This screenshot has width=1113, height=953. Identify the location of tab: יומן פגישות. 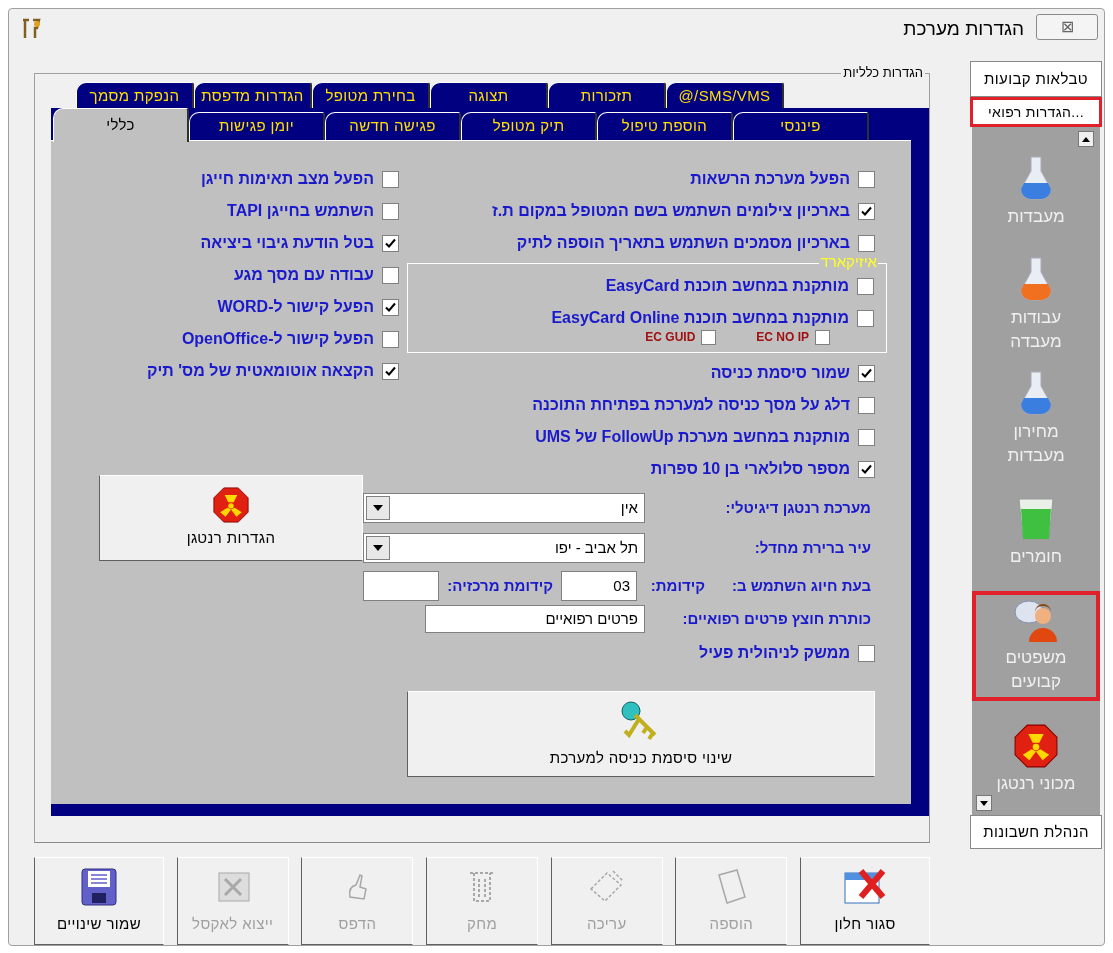
(257, 126).